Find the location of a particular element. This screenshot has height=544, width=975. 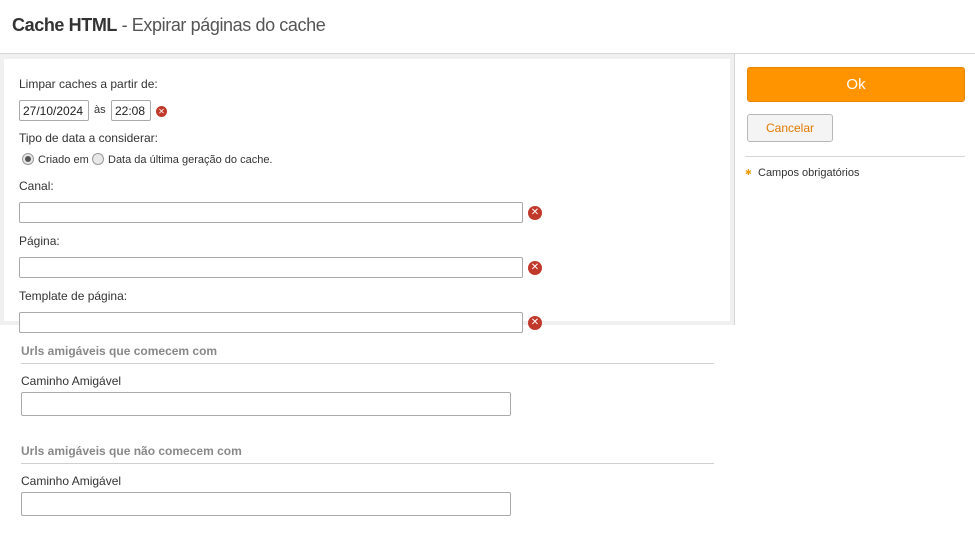

page-title-main: Cache HTML is located at coordinates (65, 25).